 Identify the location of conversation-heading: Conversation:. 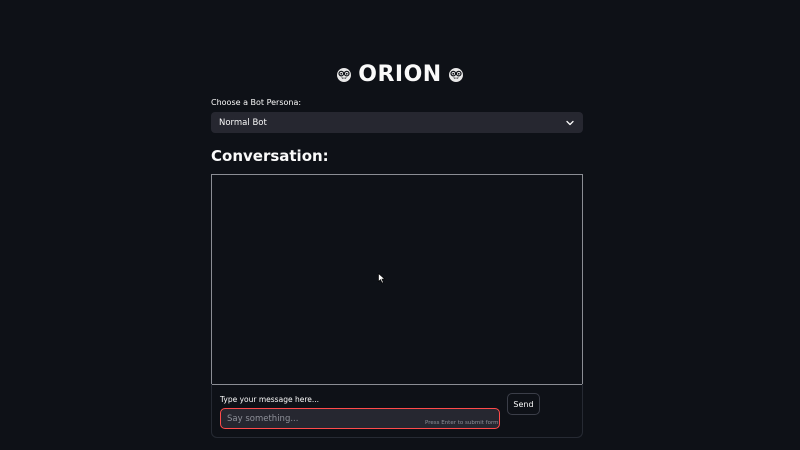
(270, 156).